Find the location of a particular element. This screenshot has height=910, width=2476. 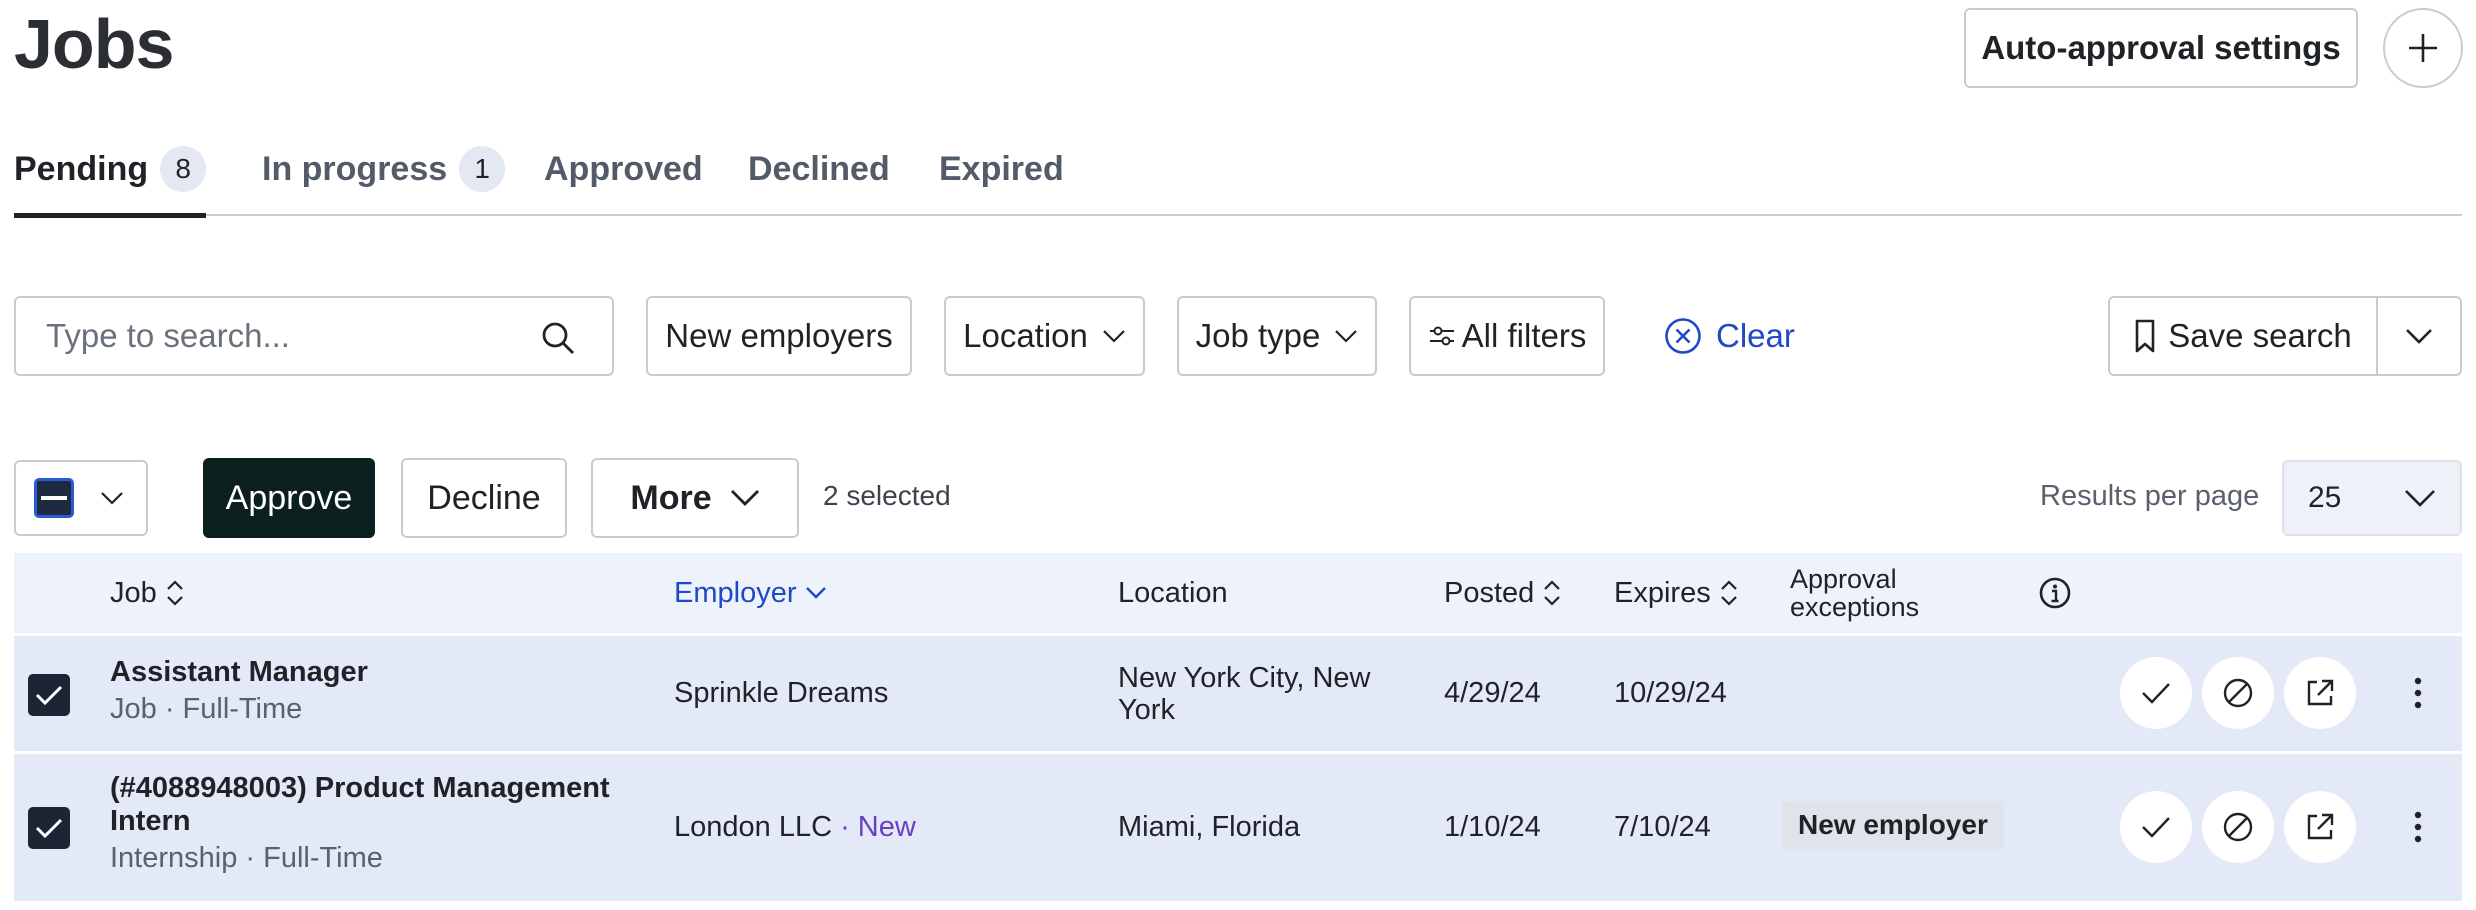

clear-filters-button: Clear is located at coordinates (1729, 336).